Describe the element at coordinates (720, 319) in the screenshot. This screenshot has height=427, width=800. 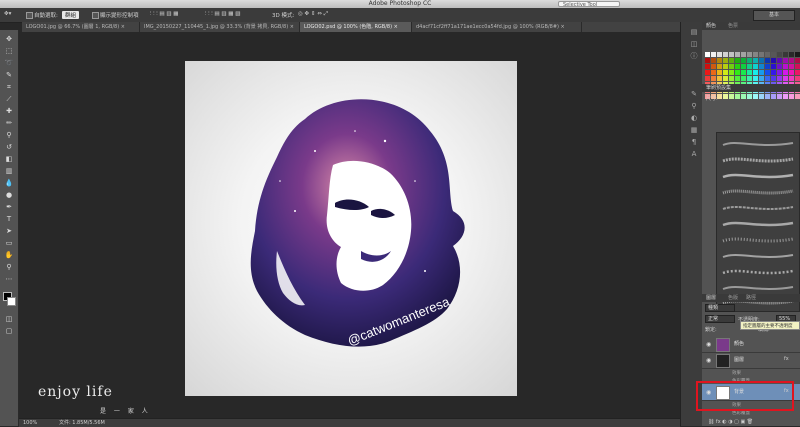
I see `blend-mode-dropdown: 正常` at that location.